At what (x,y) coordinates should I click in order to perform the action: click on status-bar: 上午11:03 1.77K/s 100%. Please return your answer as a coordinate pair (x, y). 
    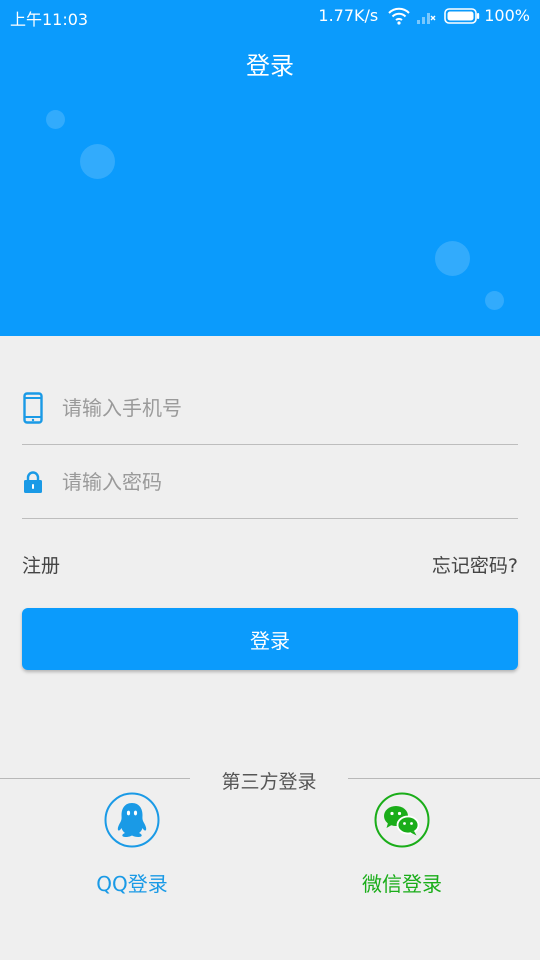
    Looking at the image, I should click on (270, 16).